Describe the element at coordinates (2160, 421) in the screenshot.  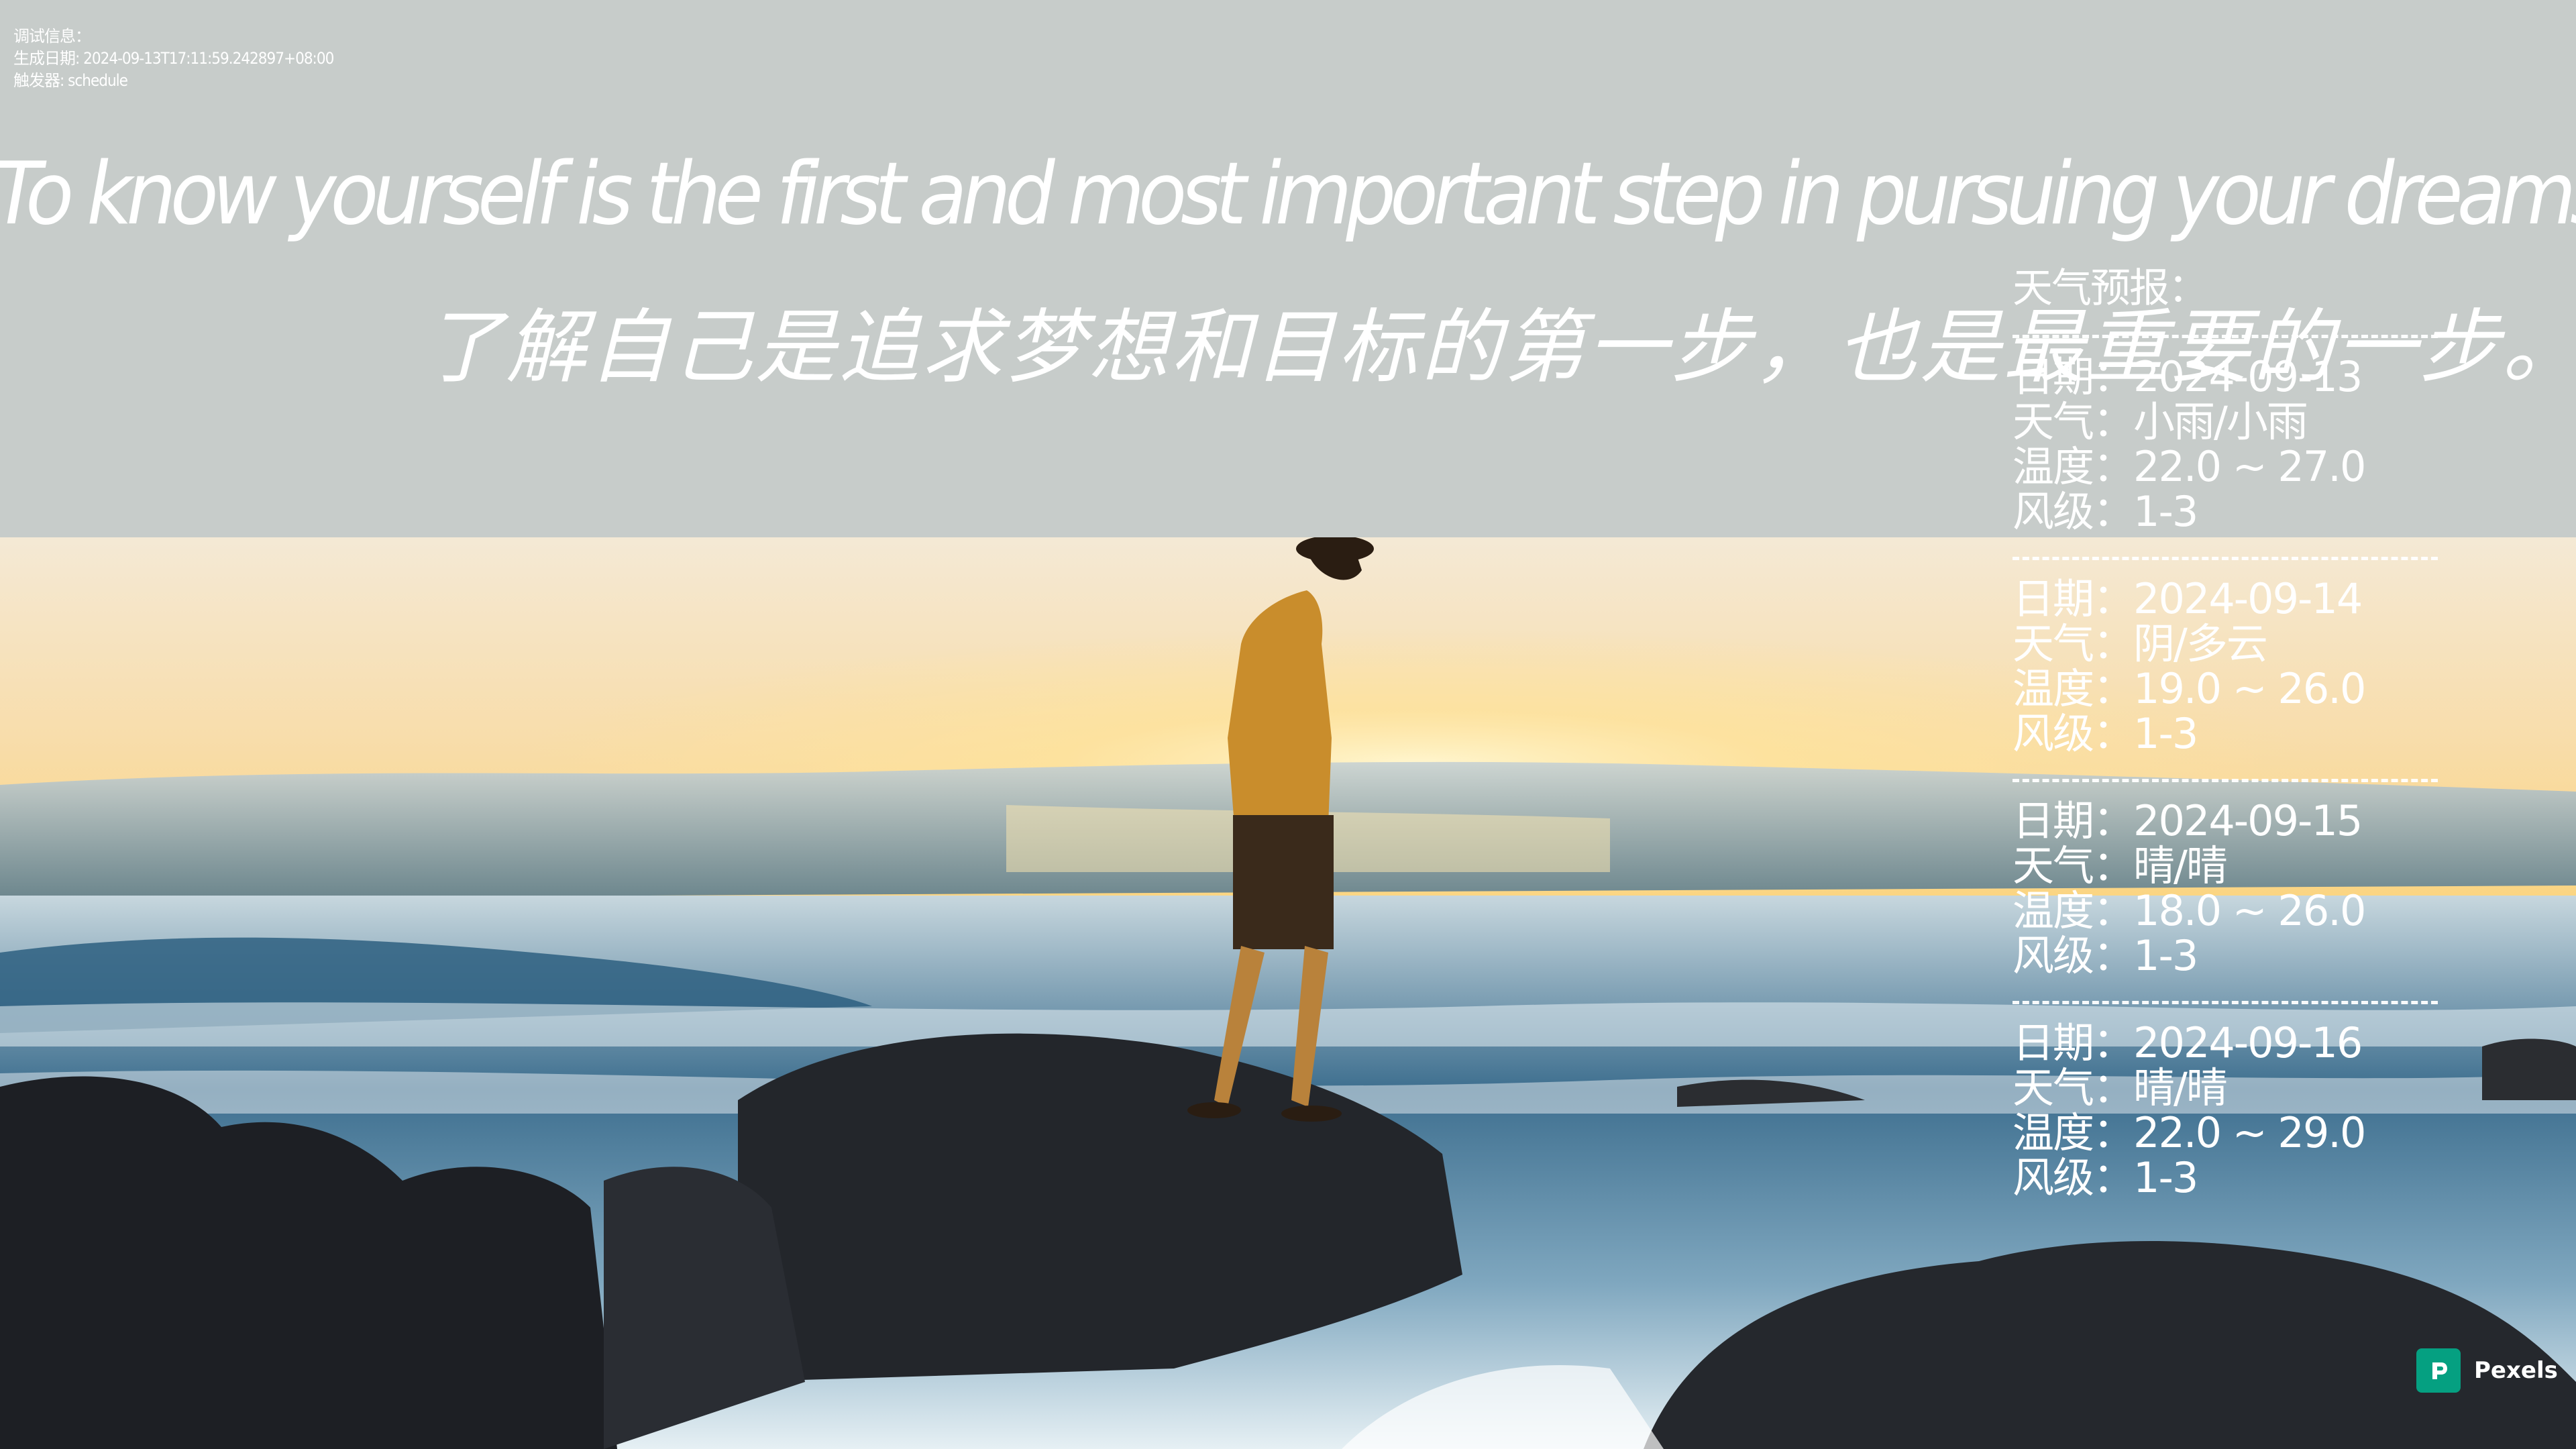
I see `weather-condition: 天气：小雨/小雨` at that location.